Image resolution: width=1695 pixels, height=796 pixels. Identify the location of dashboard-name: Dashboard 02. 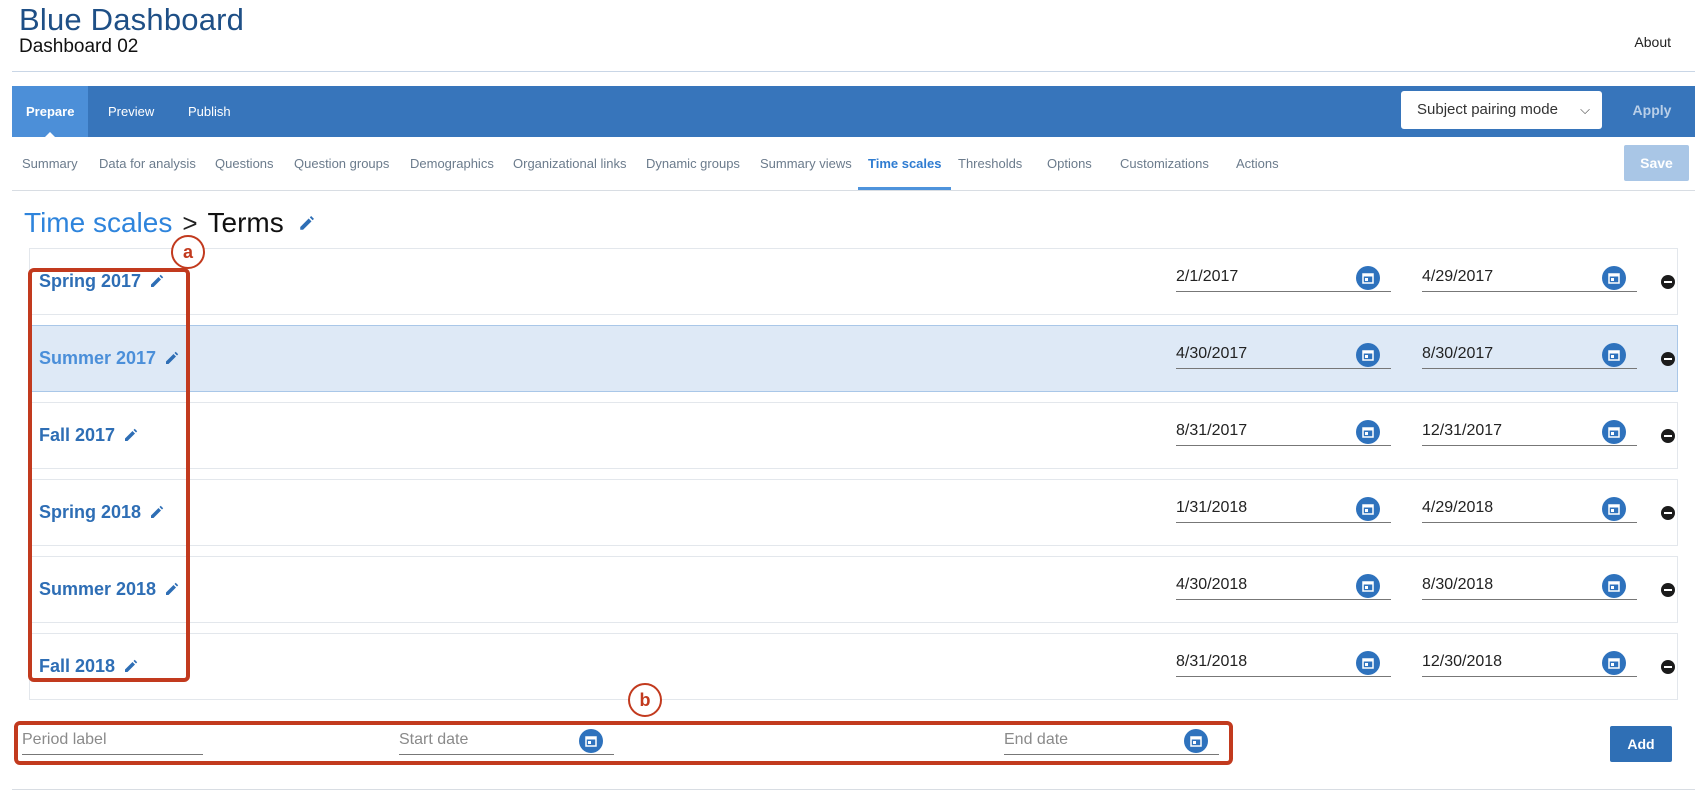
(79, 46).